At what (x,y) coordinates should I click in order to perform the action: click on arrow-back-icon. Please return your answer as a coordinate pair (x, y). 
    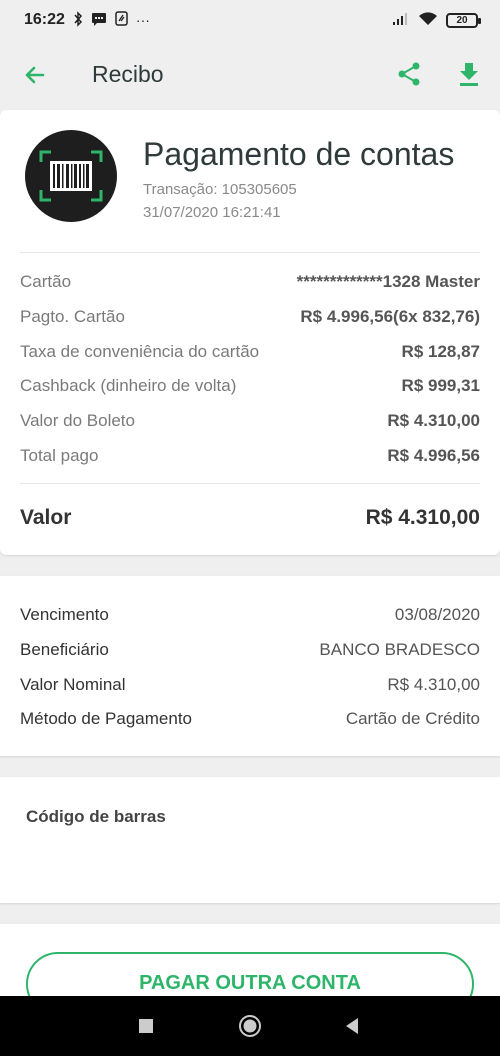
    Looking at the image, I should click on (35, 75).